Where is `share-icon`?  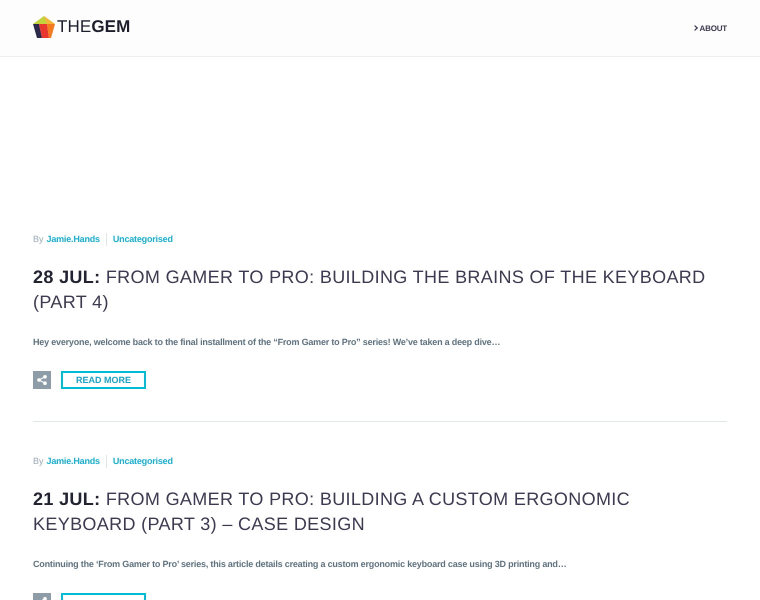 share-icon is located at coordinates (42, 380).